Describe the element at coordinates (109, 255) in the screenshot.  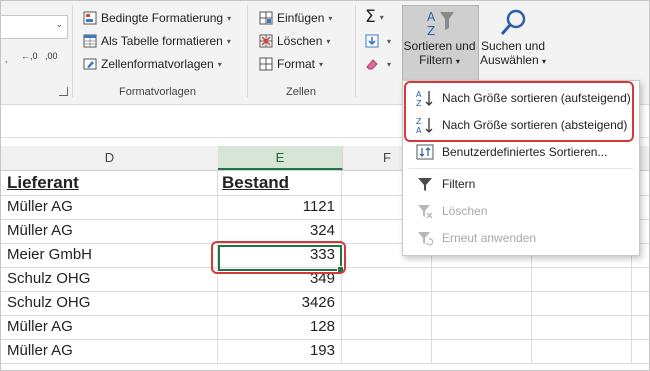
I see `cell-supplier: Meier GmbH` at that location.